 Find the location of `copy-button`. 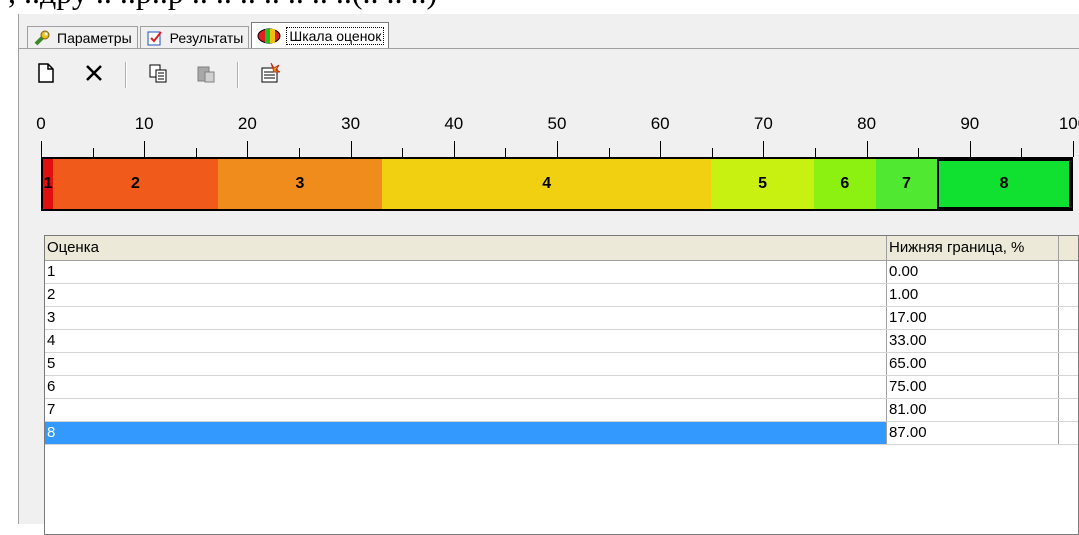

copy-button is located at coordinates (158, 75).